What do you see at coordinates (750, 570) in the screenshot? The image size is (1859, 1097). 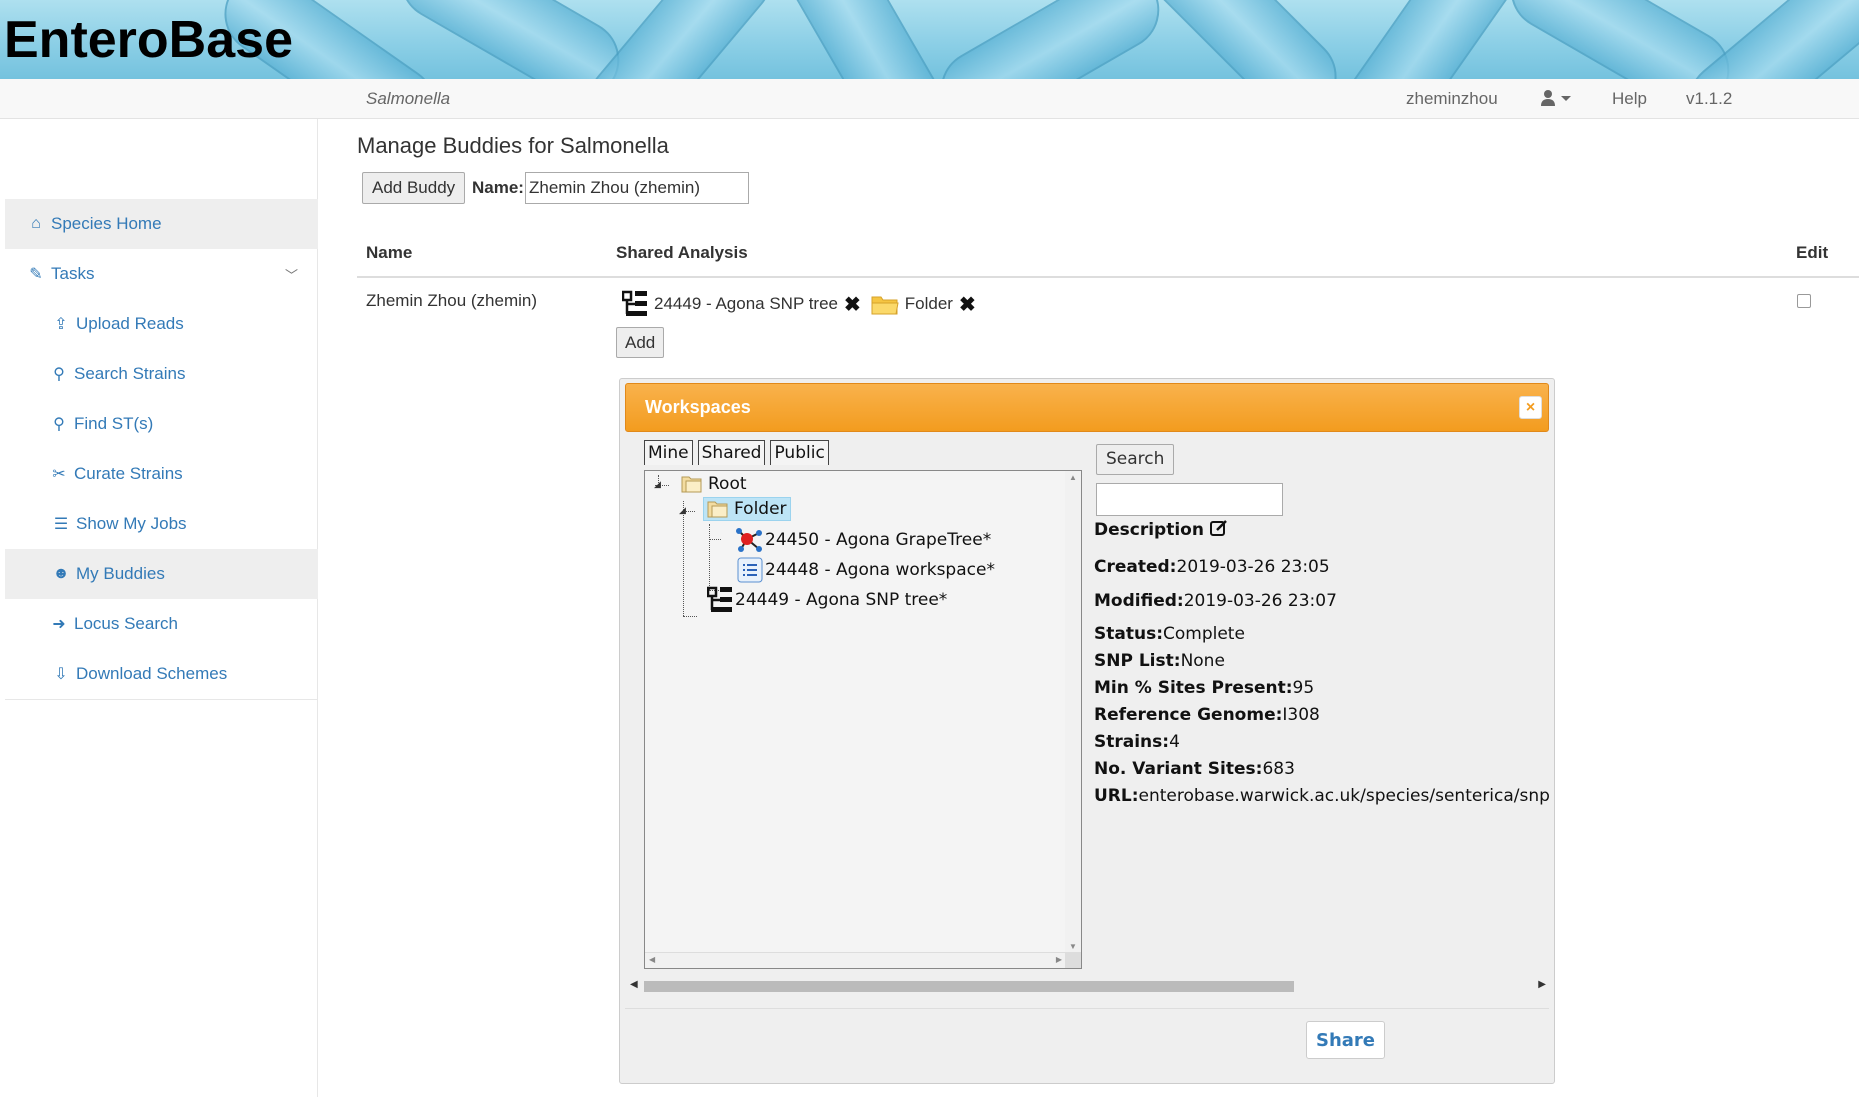 I see `workspace-list-icon` at bounding box center [750, 570].